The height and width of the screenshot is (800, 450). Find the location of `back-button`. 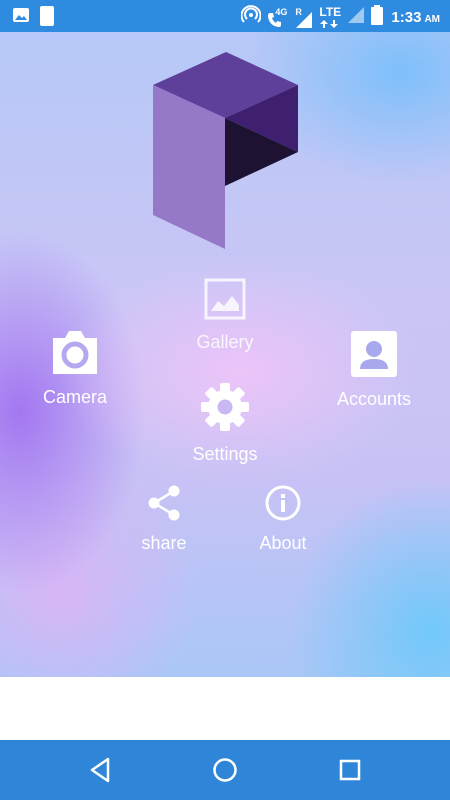

back-button is located at coordinates (101, 770).